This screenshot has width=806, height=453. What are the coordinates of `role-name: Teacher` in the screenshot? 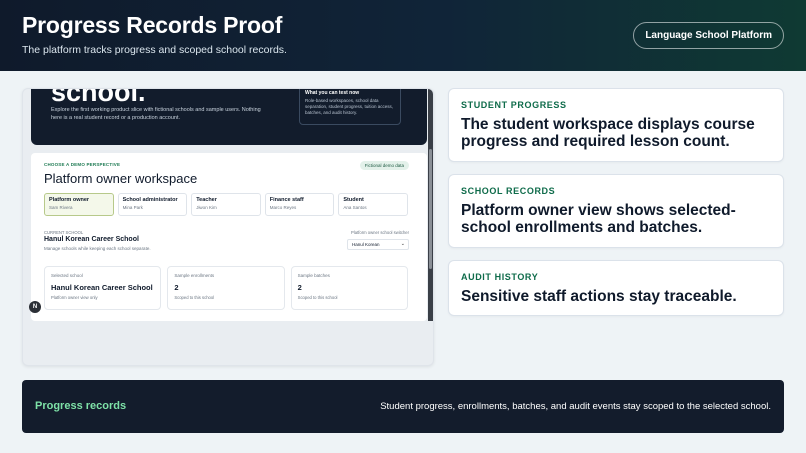 It's located at (206, 200).